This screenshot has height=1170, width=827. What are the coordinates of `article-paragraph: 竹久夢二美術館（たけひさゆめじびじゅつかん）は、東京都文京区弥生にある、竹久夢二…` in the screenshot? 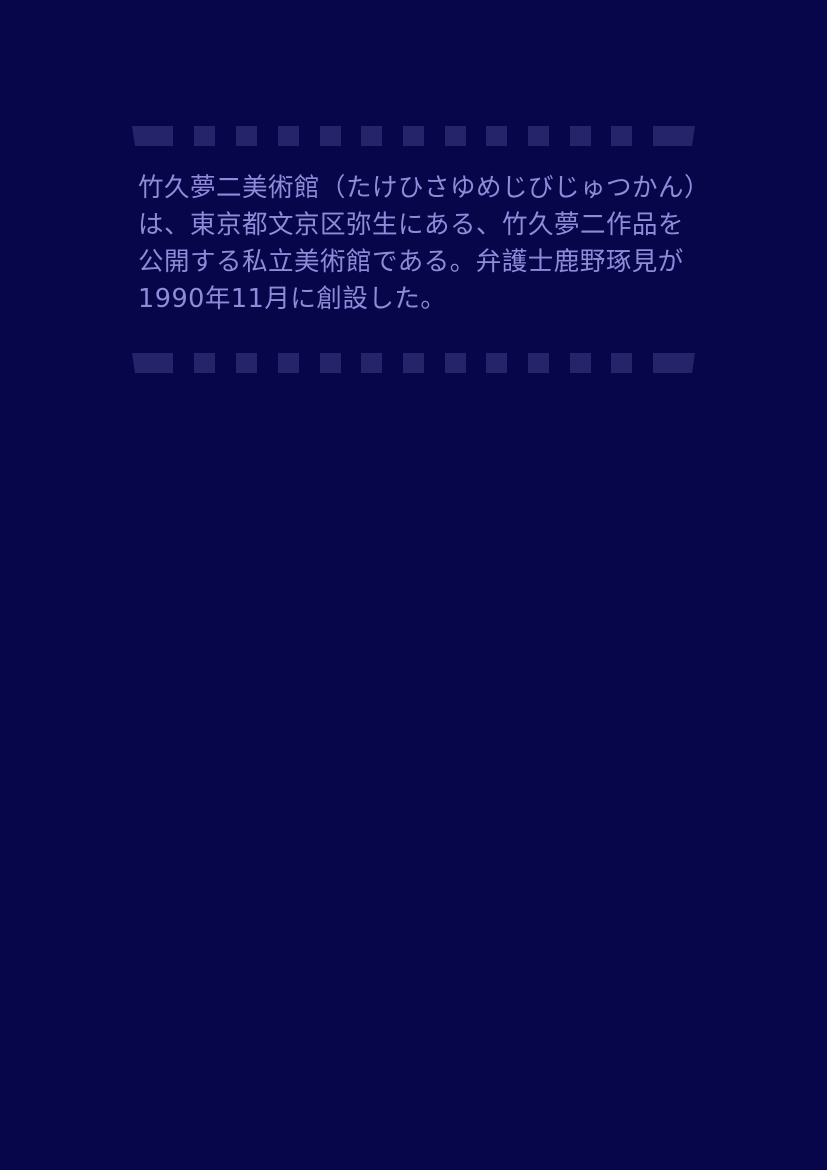 It's located at (418, 243).